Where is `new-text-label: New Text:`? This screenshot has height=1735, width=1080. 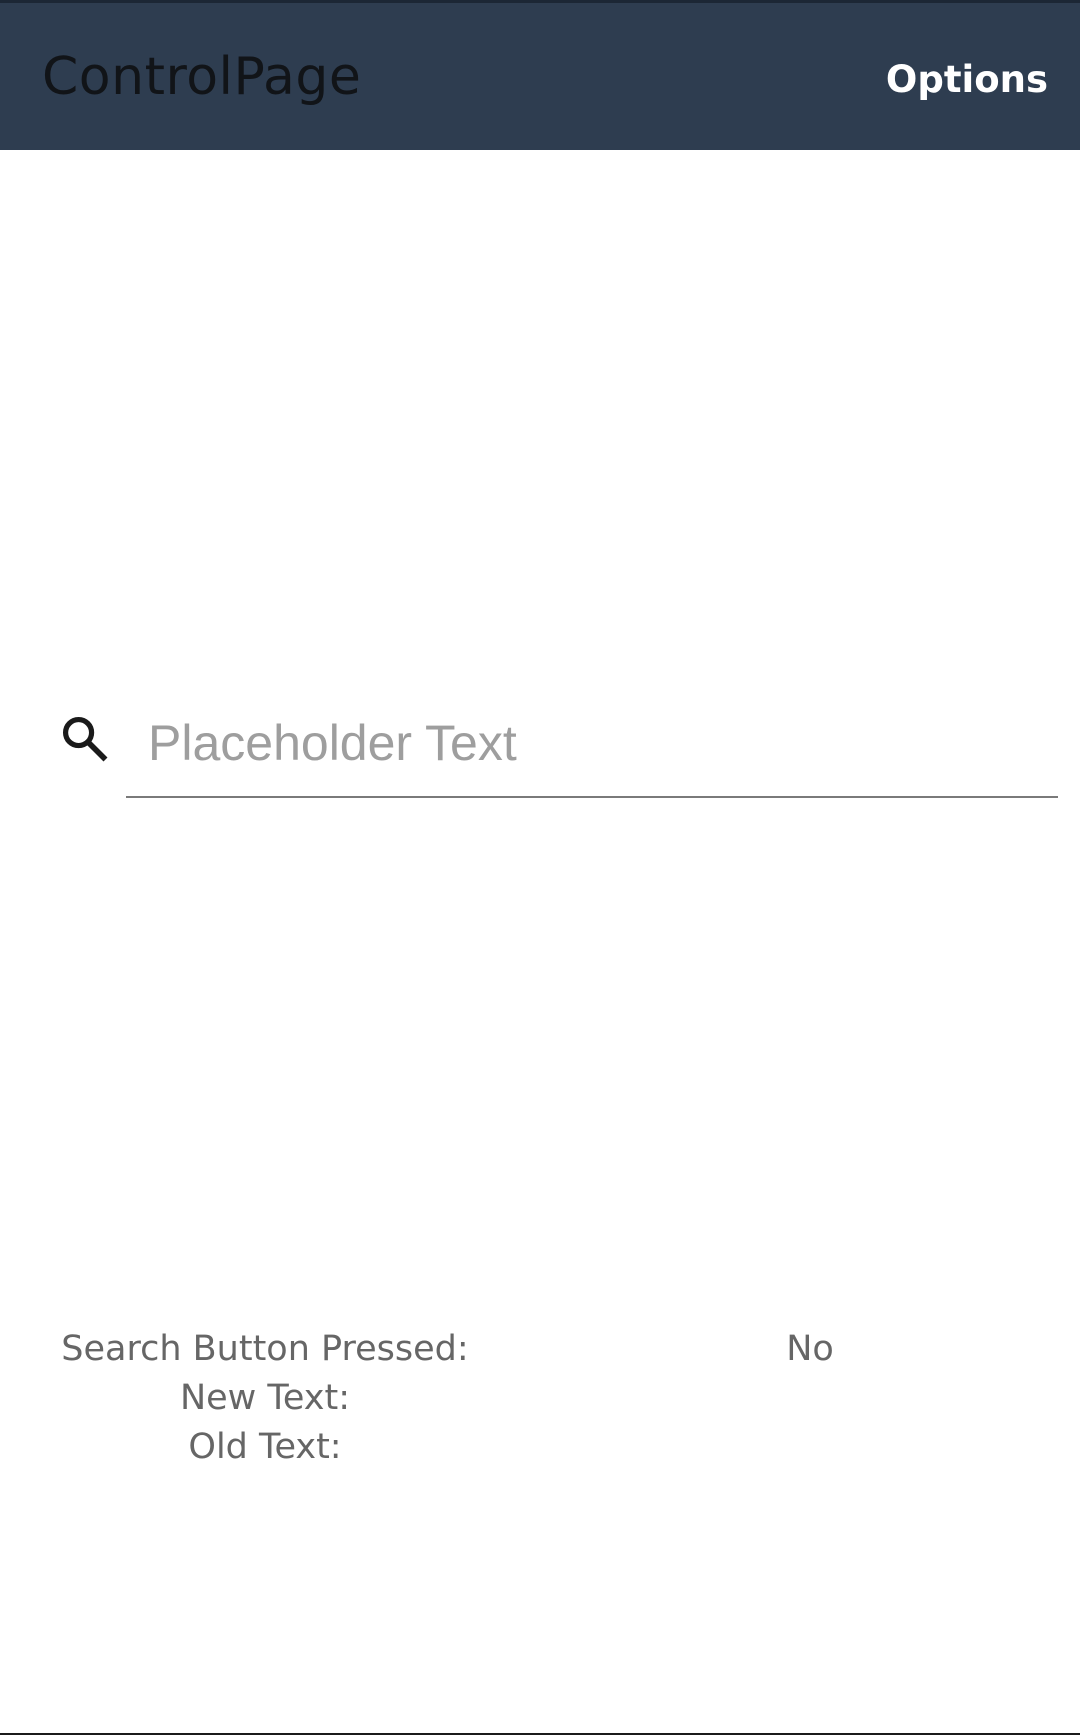
new-text-label: New Text: is located at coordinates (265, 1398).